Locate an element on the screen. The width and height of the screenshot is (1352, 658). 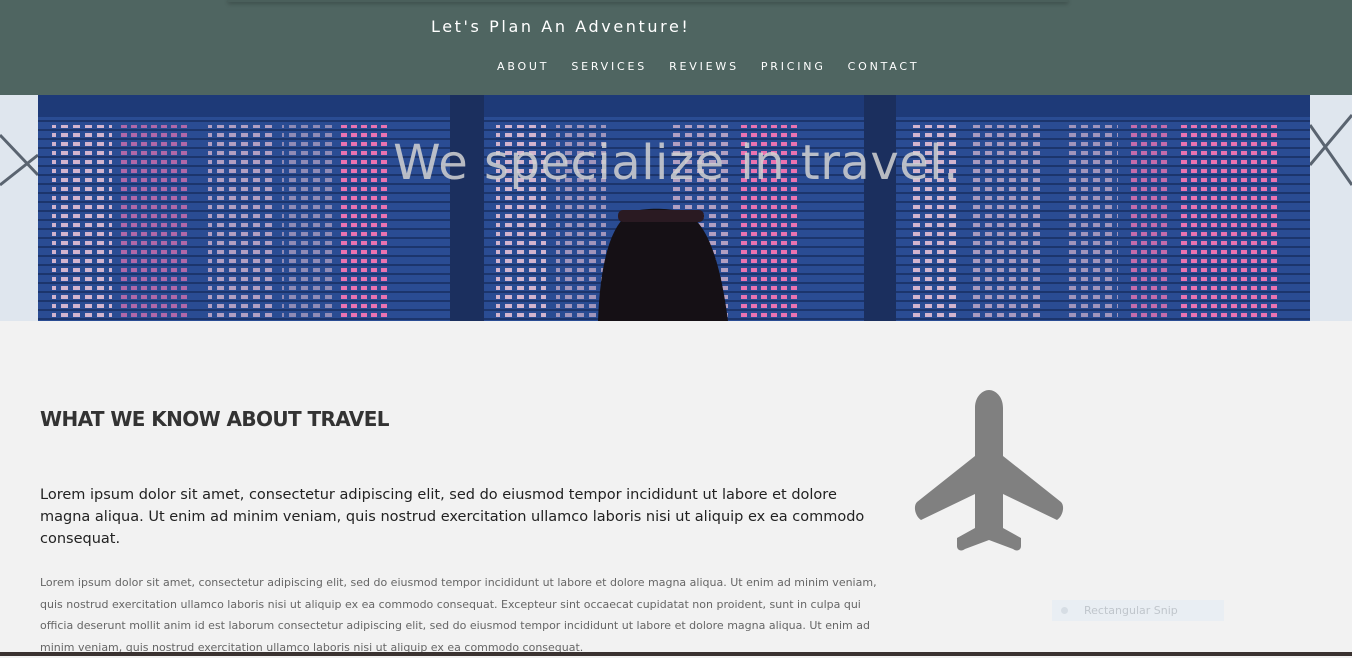
snip-icon is located at coordinates (1064, 610).